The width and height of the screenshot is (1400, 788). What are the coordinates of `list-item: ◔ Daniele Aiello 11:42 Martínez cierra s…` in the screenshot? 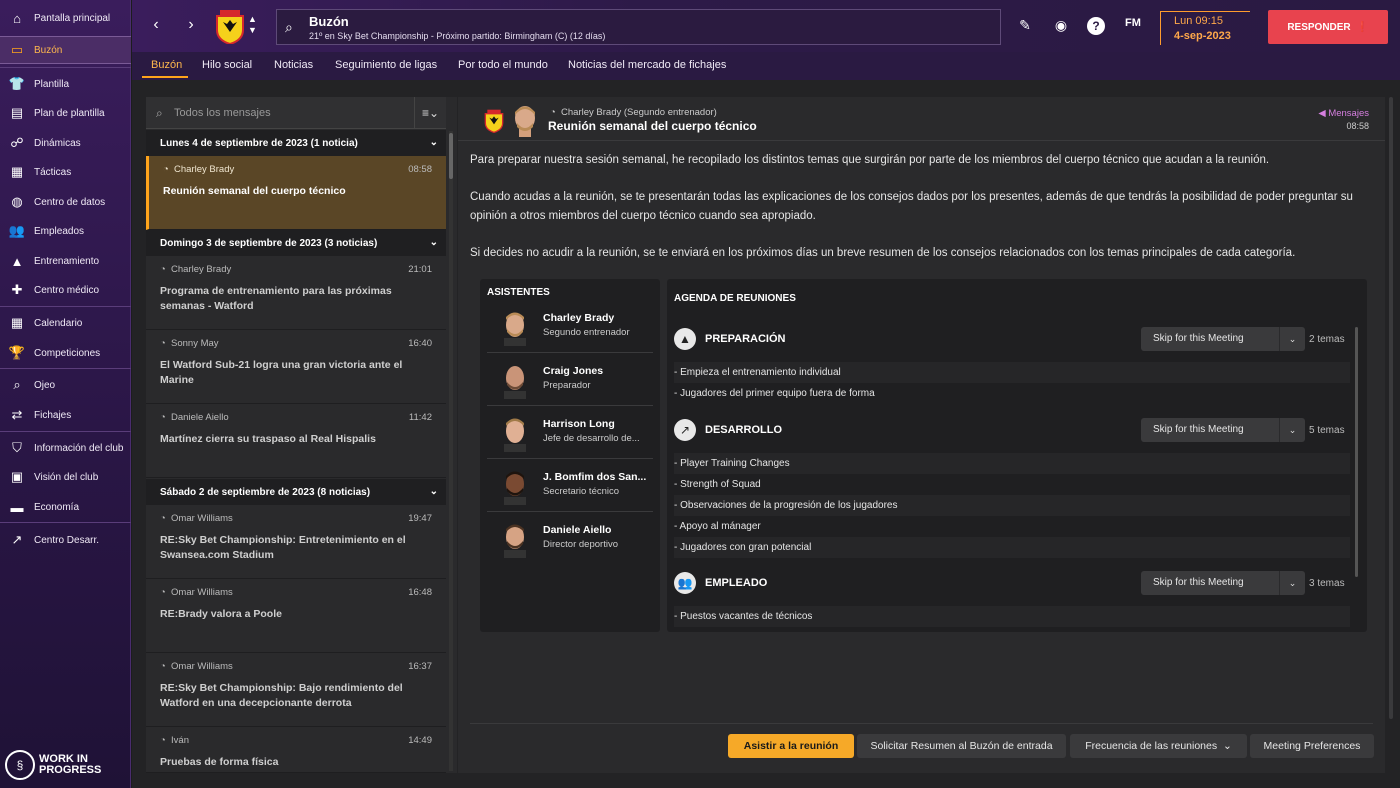 It's located at (296, 441).